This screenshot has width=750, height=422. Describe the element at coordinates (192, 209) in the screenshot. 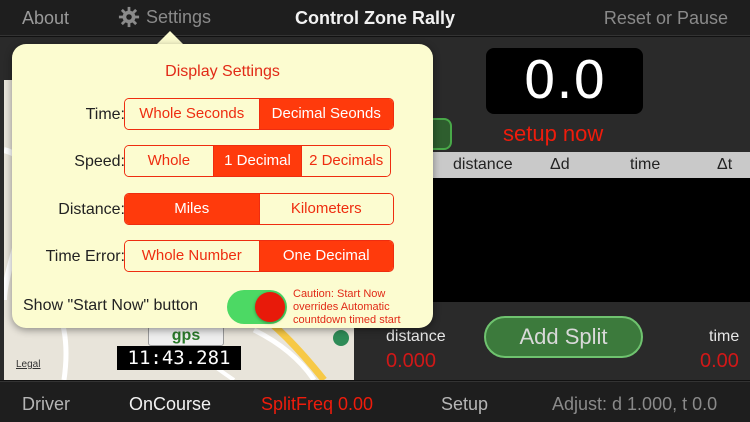

I see `distance-miles-option: Miles` at that location.